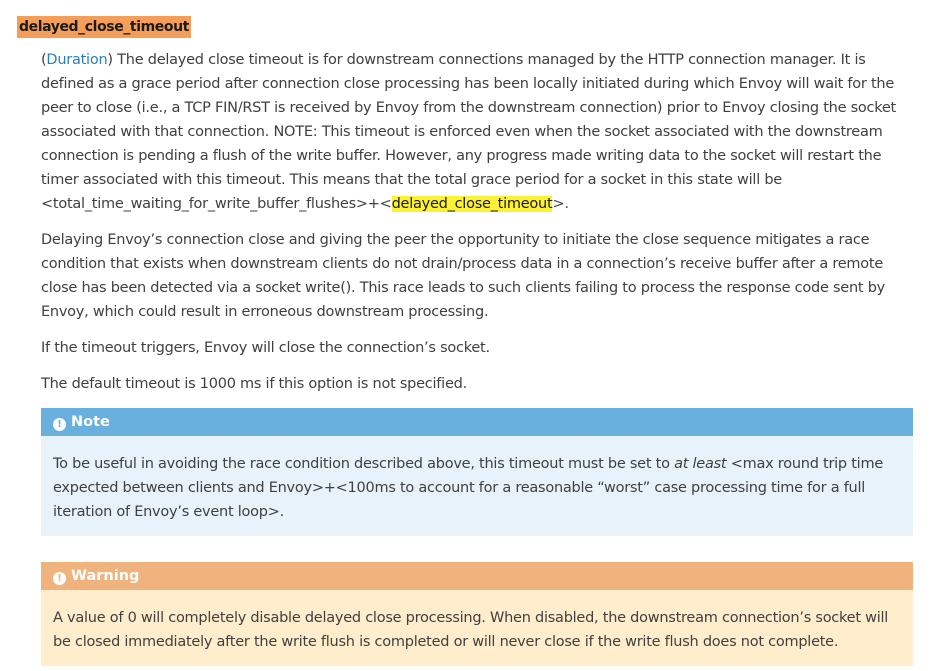  I want to click on warning-title-bar: ! Warning, so click(477, 576).